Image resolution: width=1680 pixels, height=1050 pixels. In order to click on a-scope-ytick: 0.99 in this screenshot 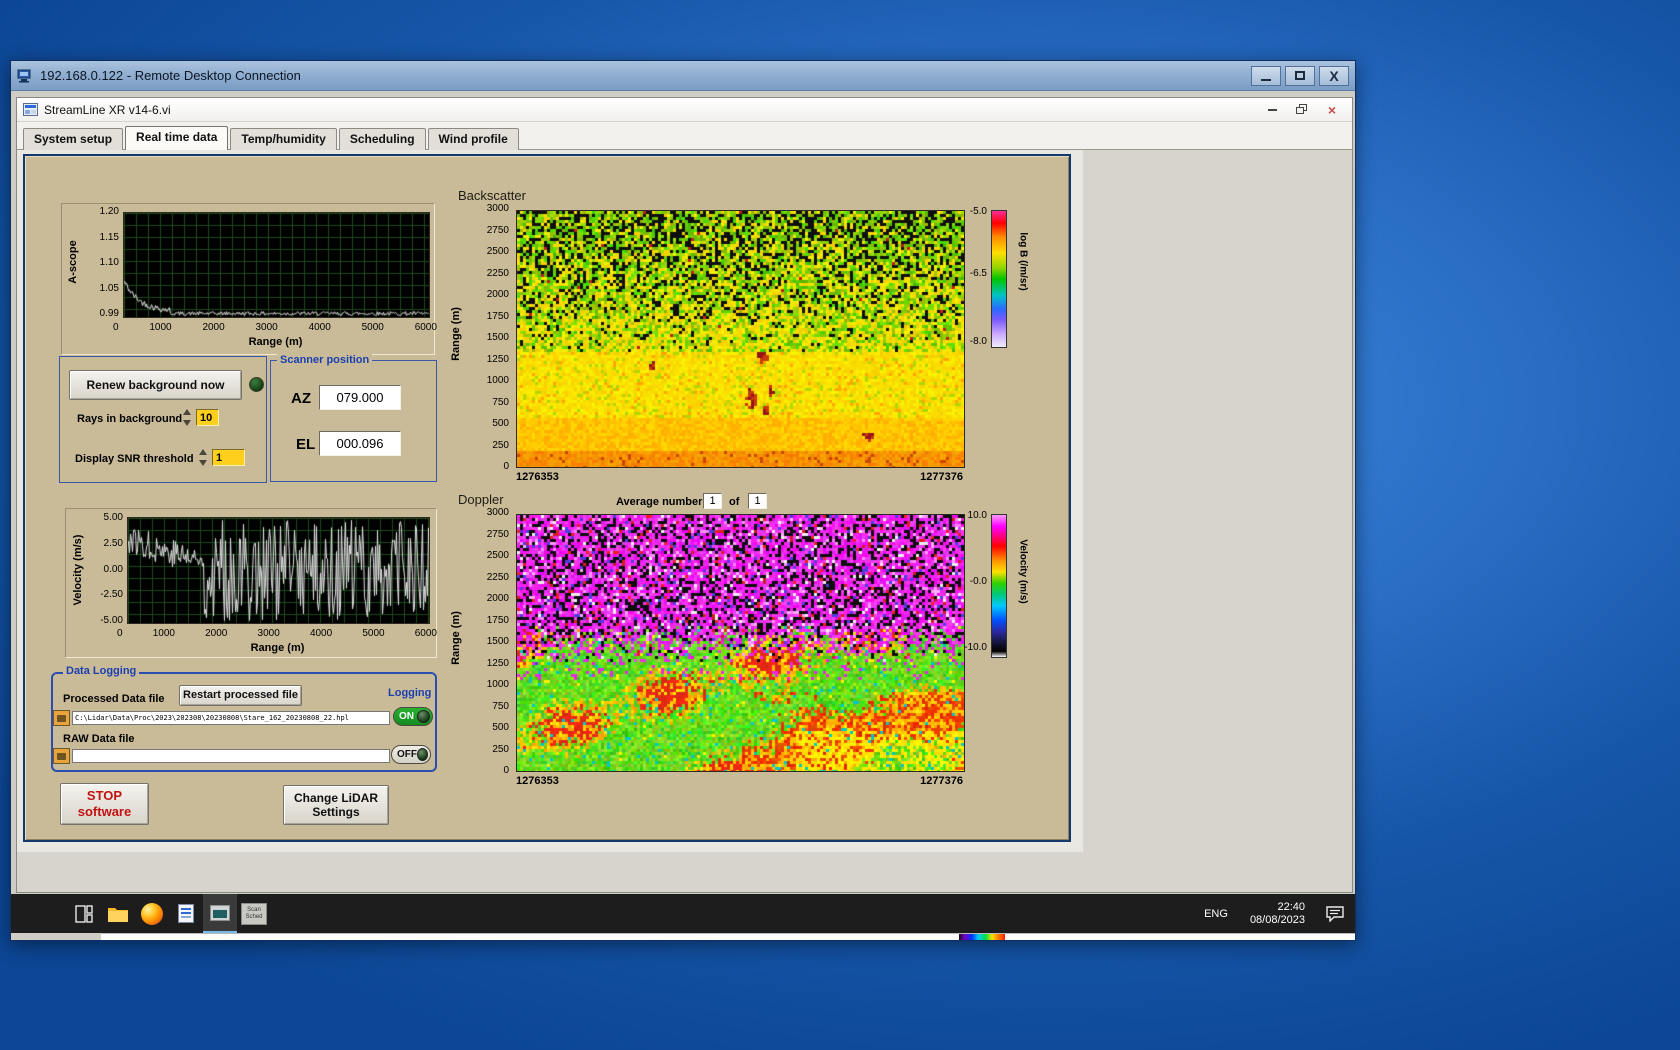, I will do `click(109, 313)`.